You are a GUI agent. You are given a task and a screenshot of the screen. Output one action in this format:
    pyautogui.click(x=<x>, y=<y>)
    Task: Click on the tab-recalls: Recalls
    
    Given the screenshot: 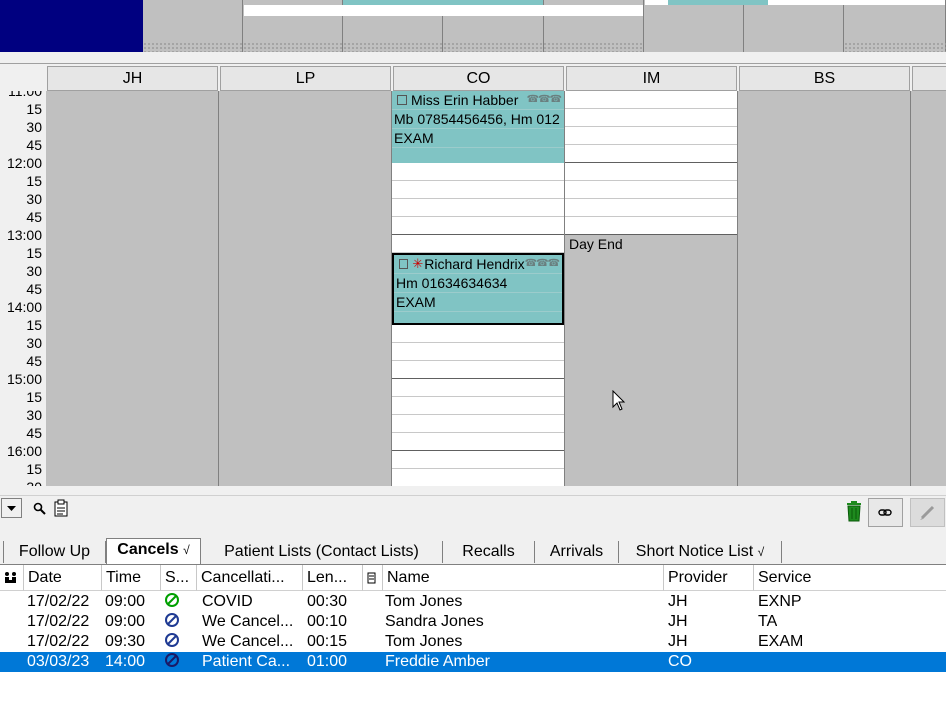 What is the action you would take?
    pyautogui.click(x=489, y=552)
    